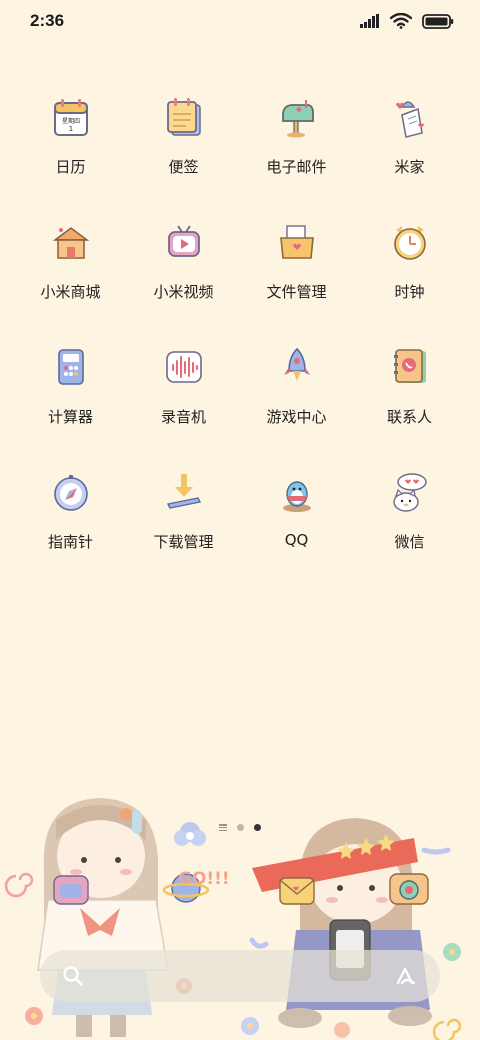  Describe the element at coordinates (71, 367) in the screenshot. I see `calculator-icon` at that location.